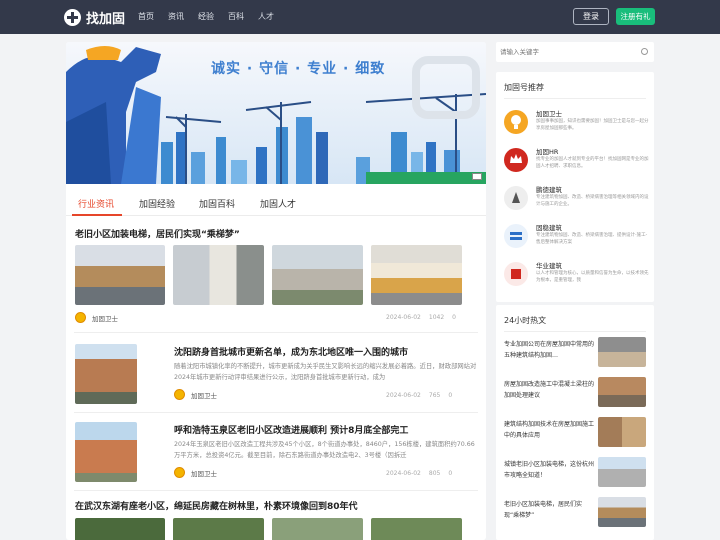  I want to click on article-title: 在武汉东湖有座老小区，绵延民房藏在树林里，朴素环境像回到80年代, so click(216, 505).